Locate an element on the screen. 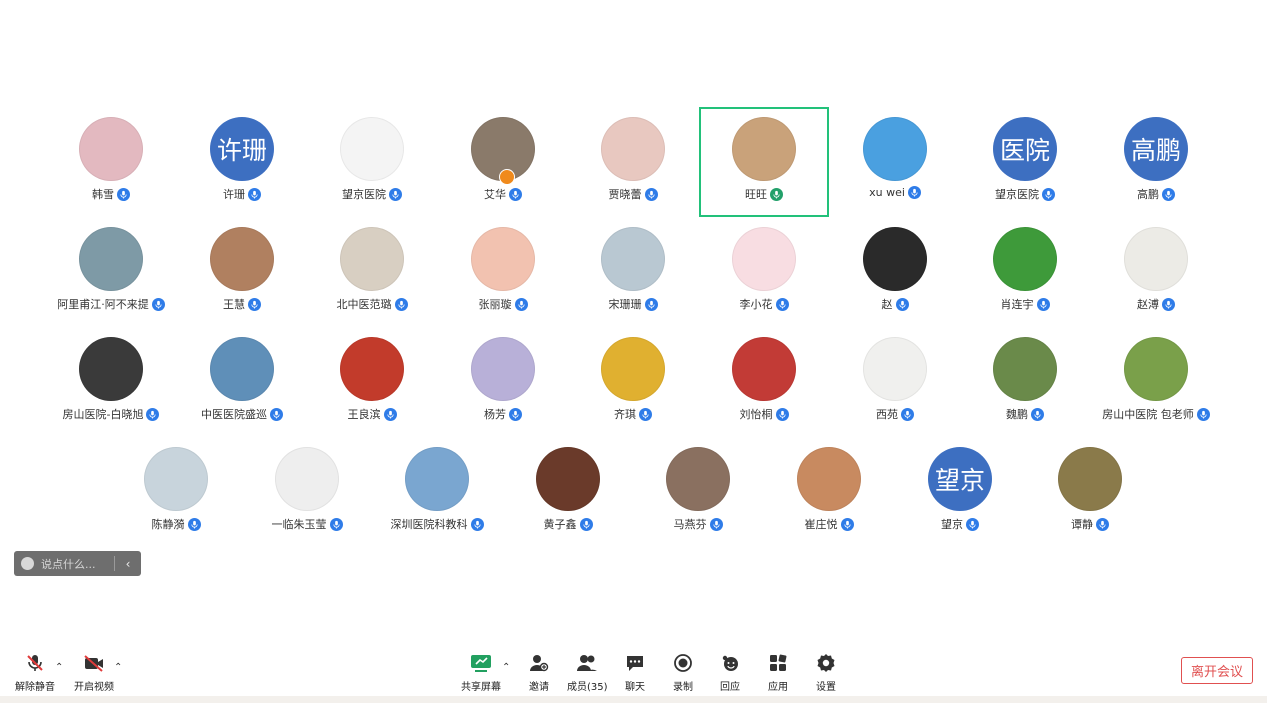 Image resolution: width=1267 pixels, height=703 pixels. participant-tile: 刘怡桐 is located at coordinates (764, 382).